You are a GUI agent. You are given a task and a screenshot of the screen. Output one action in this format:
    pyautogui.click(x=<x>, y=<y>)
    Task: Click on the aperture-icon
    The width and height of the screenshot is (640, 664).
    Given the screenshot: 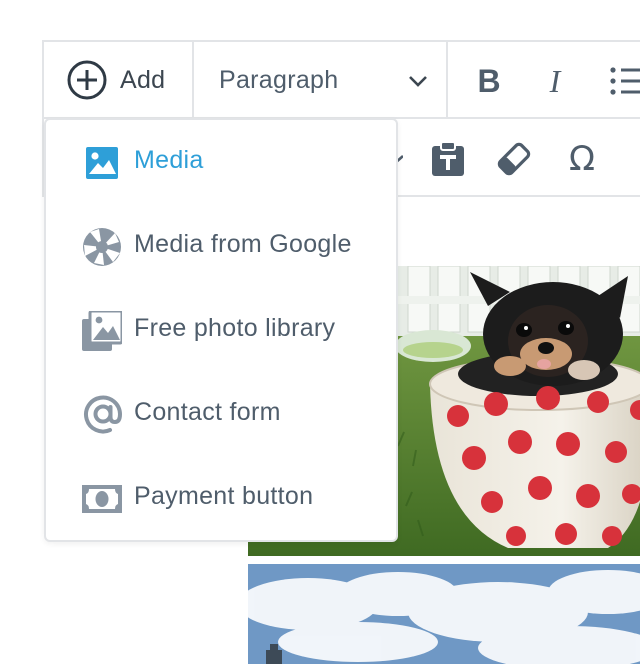 What is the action you would take?
    pyautogui.click(x=102, y=247)
    